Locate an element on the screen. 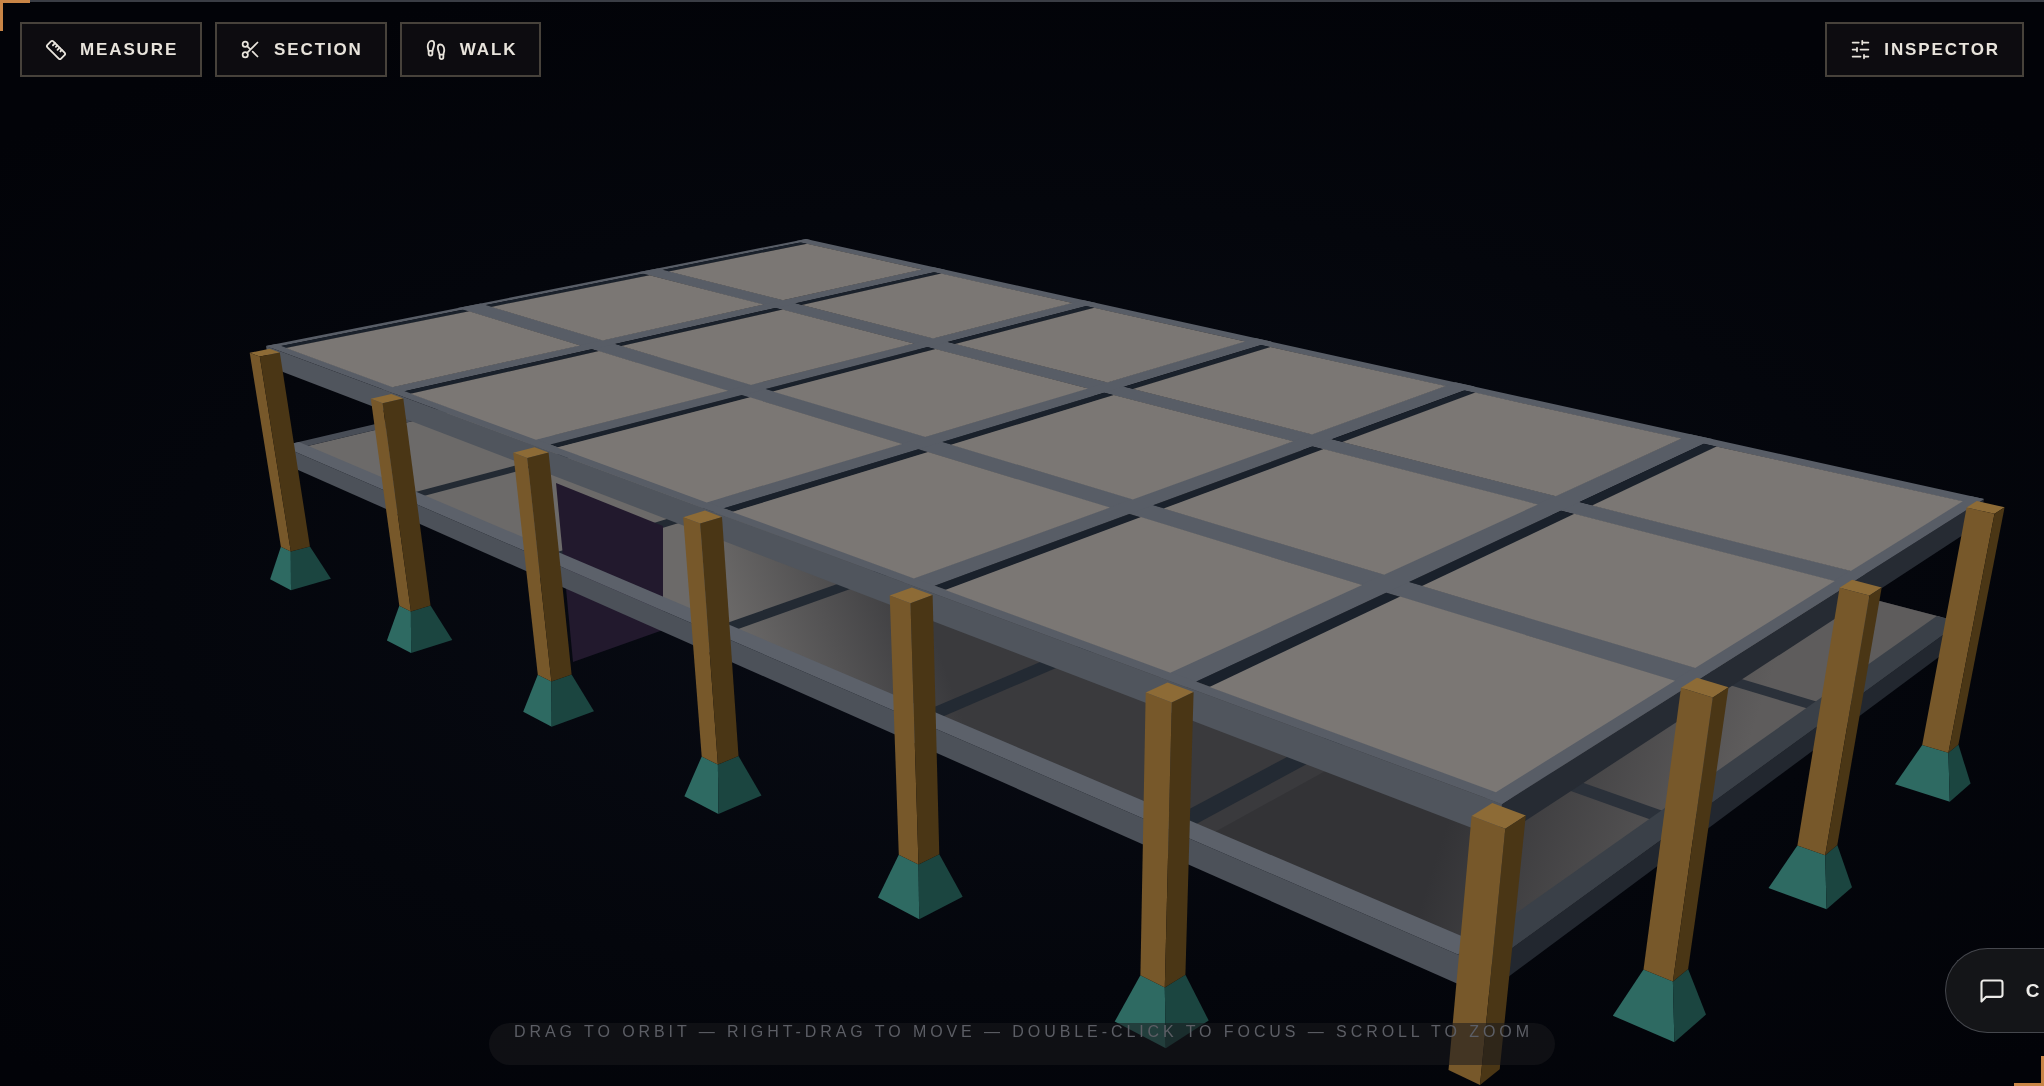  speech-bubble-icon is located at coordinates (1991, 990).